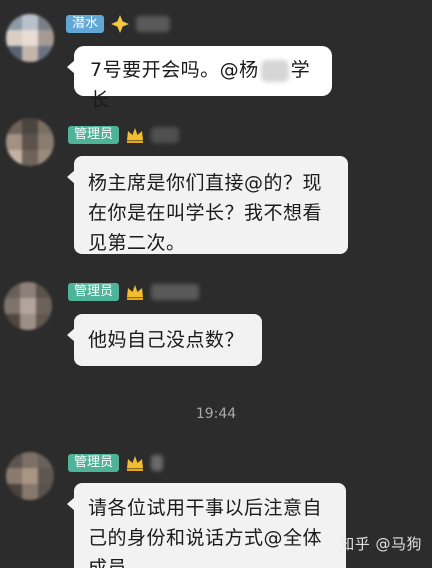 This screenshot has height=568, width=432. I want to click on diamond-sparkle-icon, so click(120, 24).